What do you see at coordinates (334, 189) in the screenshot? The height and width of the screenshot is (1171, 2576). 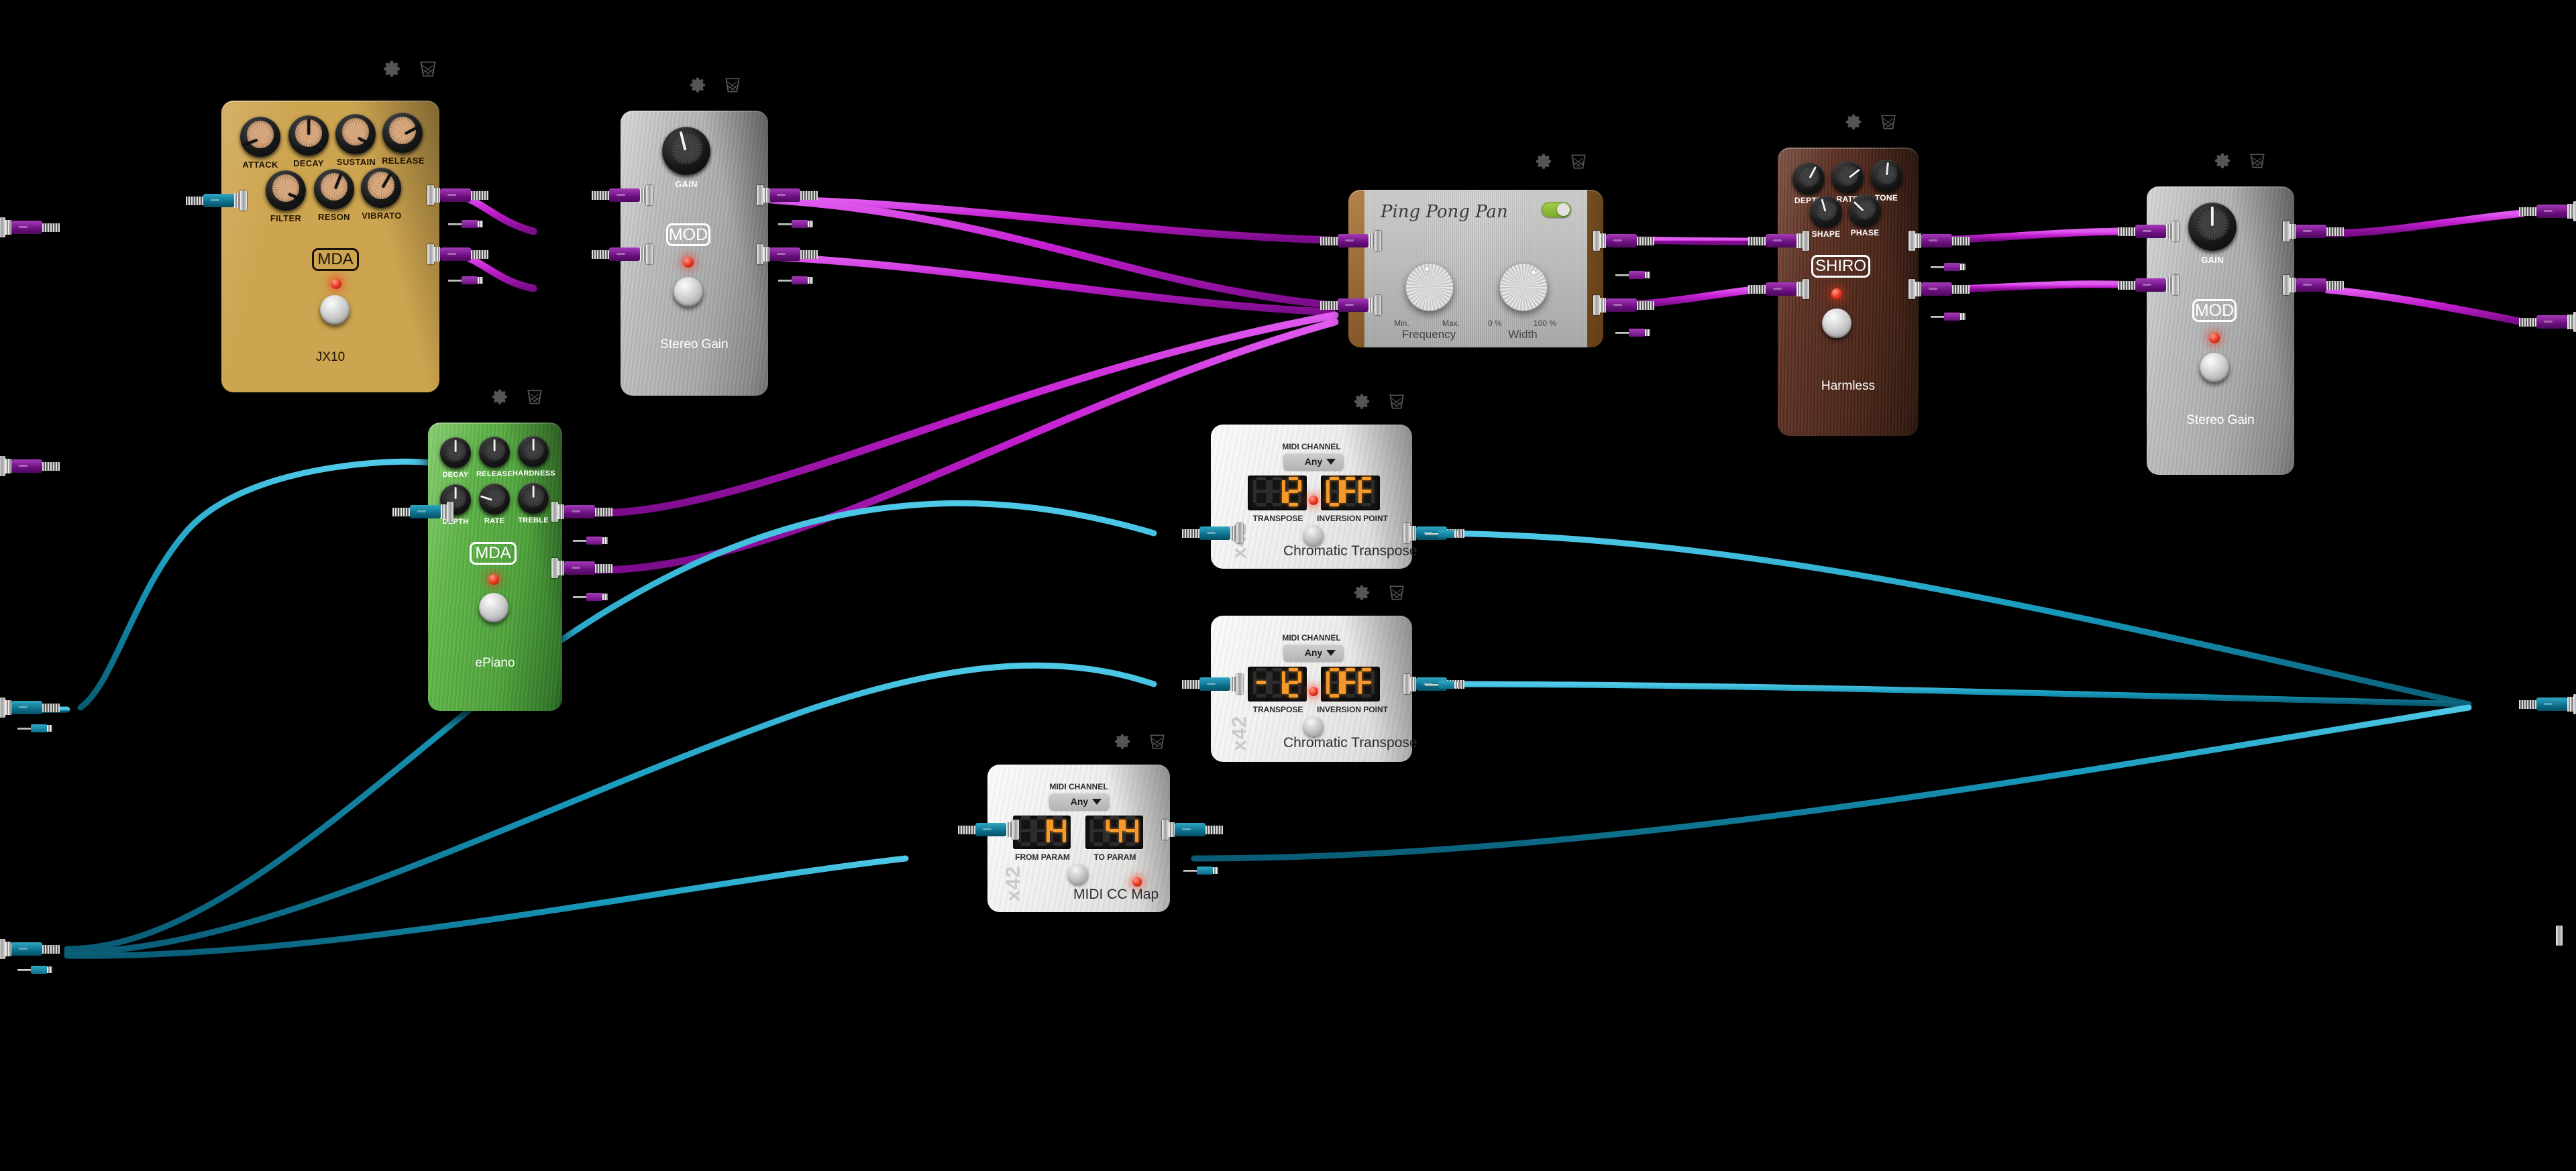 I see `knob-reson` at bounding box center [334, 189].